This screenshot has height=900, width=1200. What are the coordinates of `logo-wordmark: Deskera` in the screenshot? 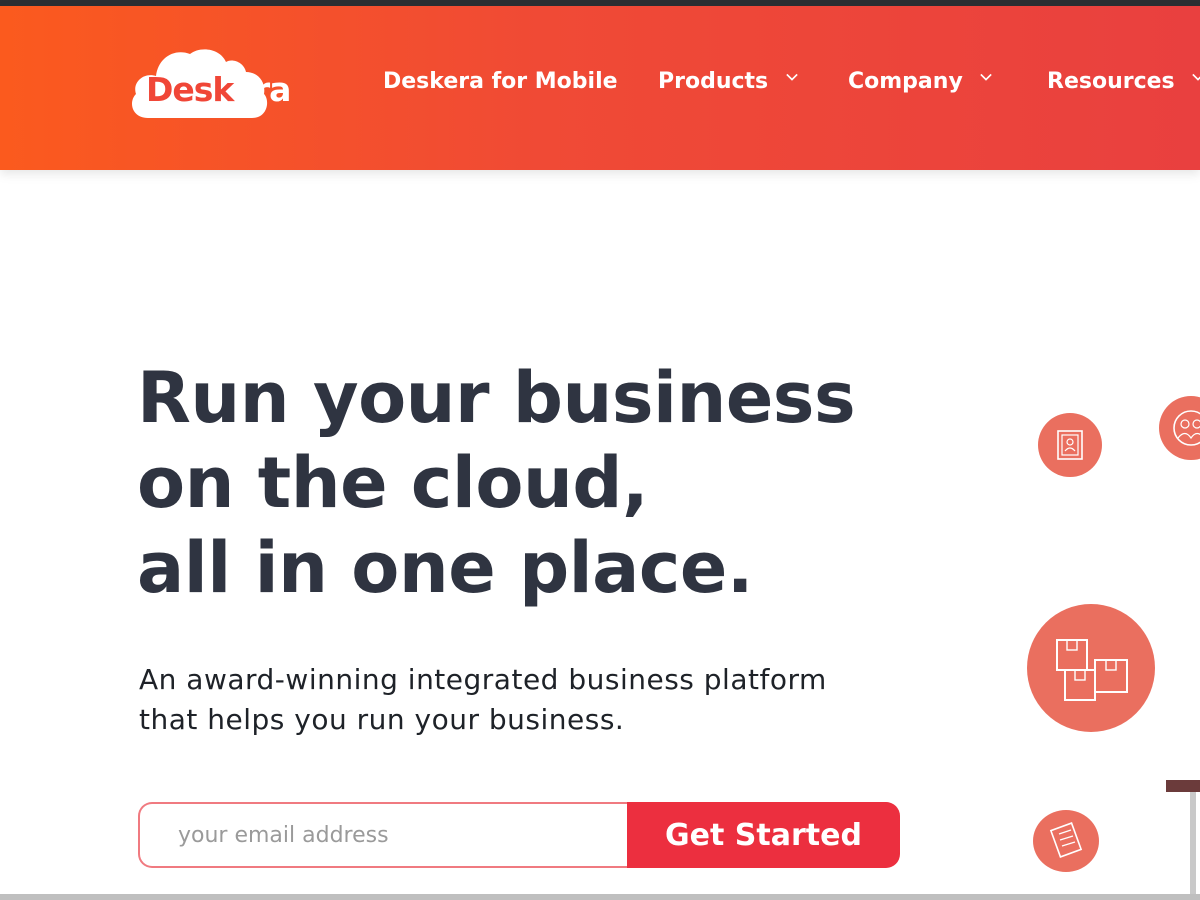 It's located at (218, 90).